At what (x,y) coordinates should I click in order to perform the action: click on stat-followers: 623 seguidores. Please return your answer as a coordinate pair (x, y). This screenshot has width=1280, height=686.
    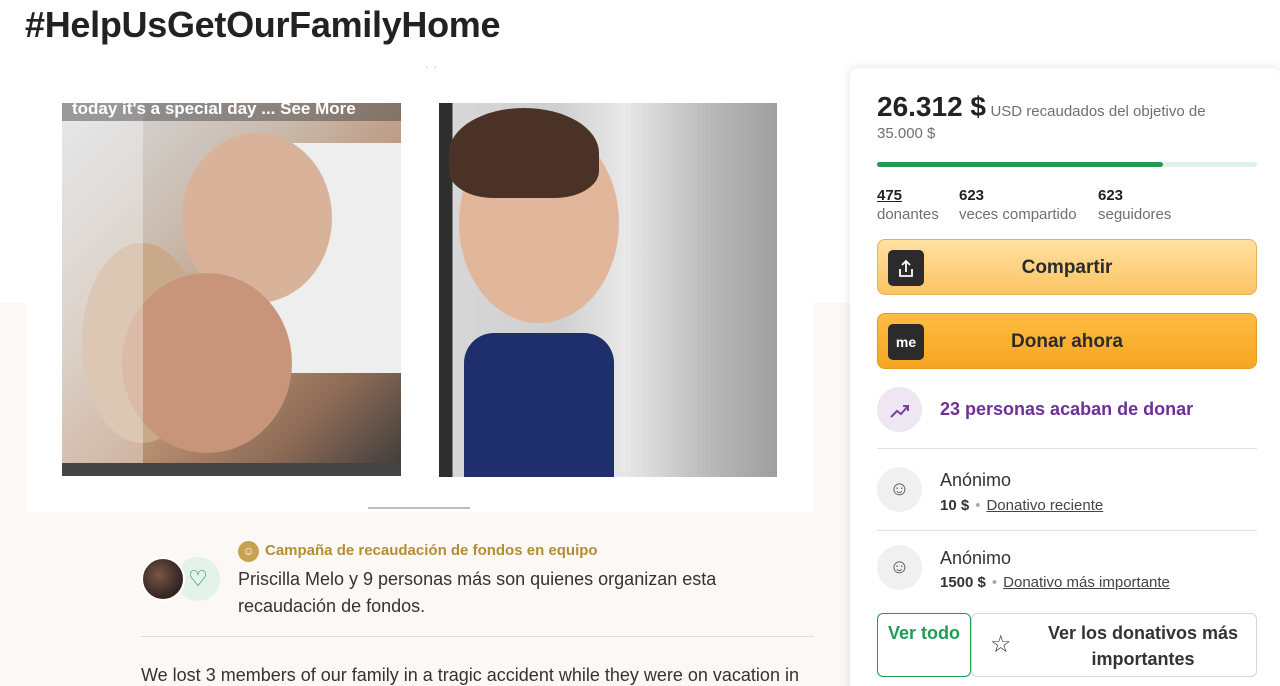
    Looking at the image, I should click on (1134, 205).